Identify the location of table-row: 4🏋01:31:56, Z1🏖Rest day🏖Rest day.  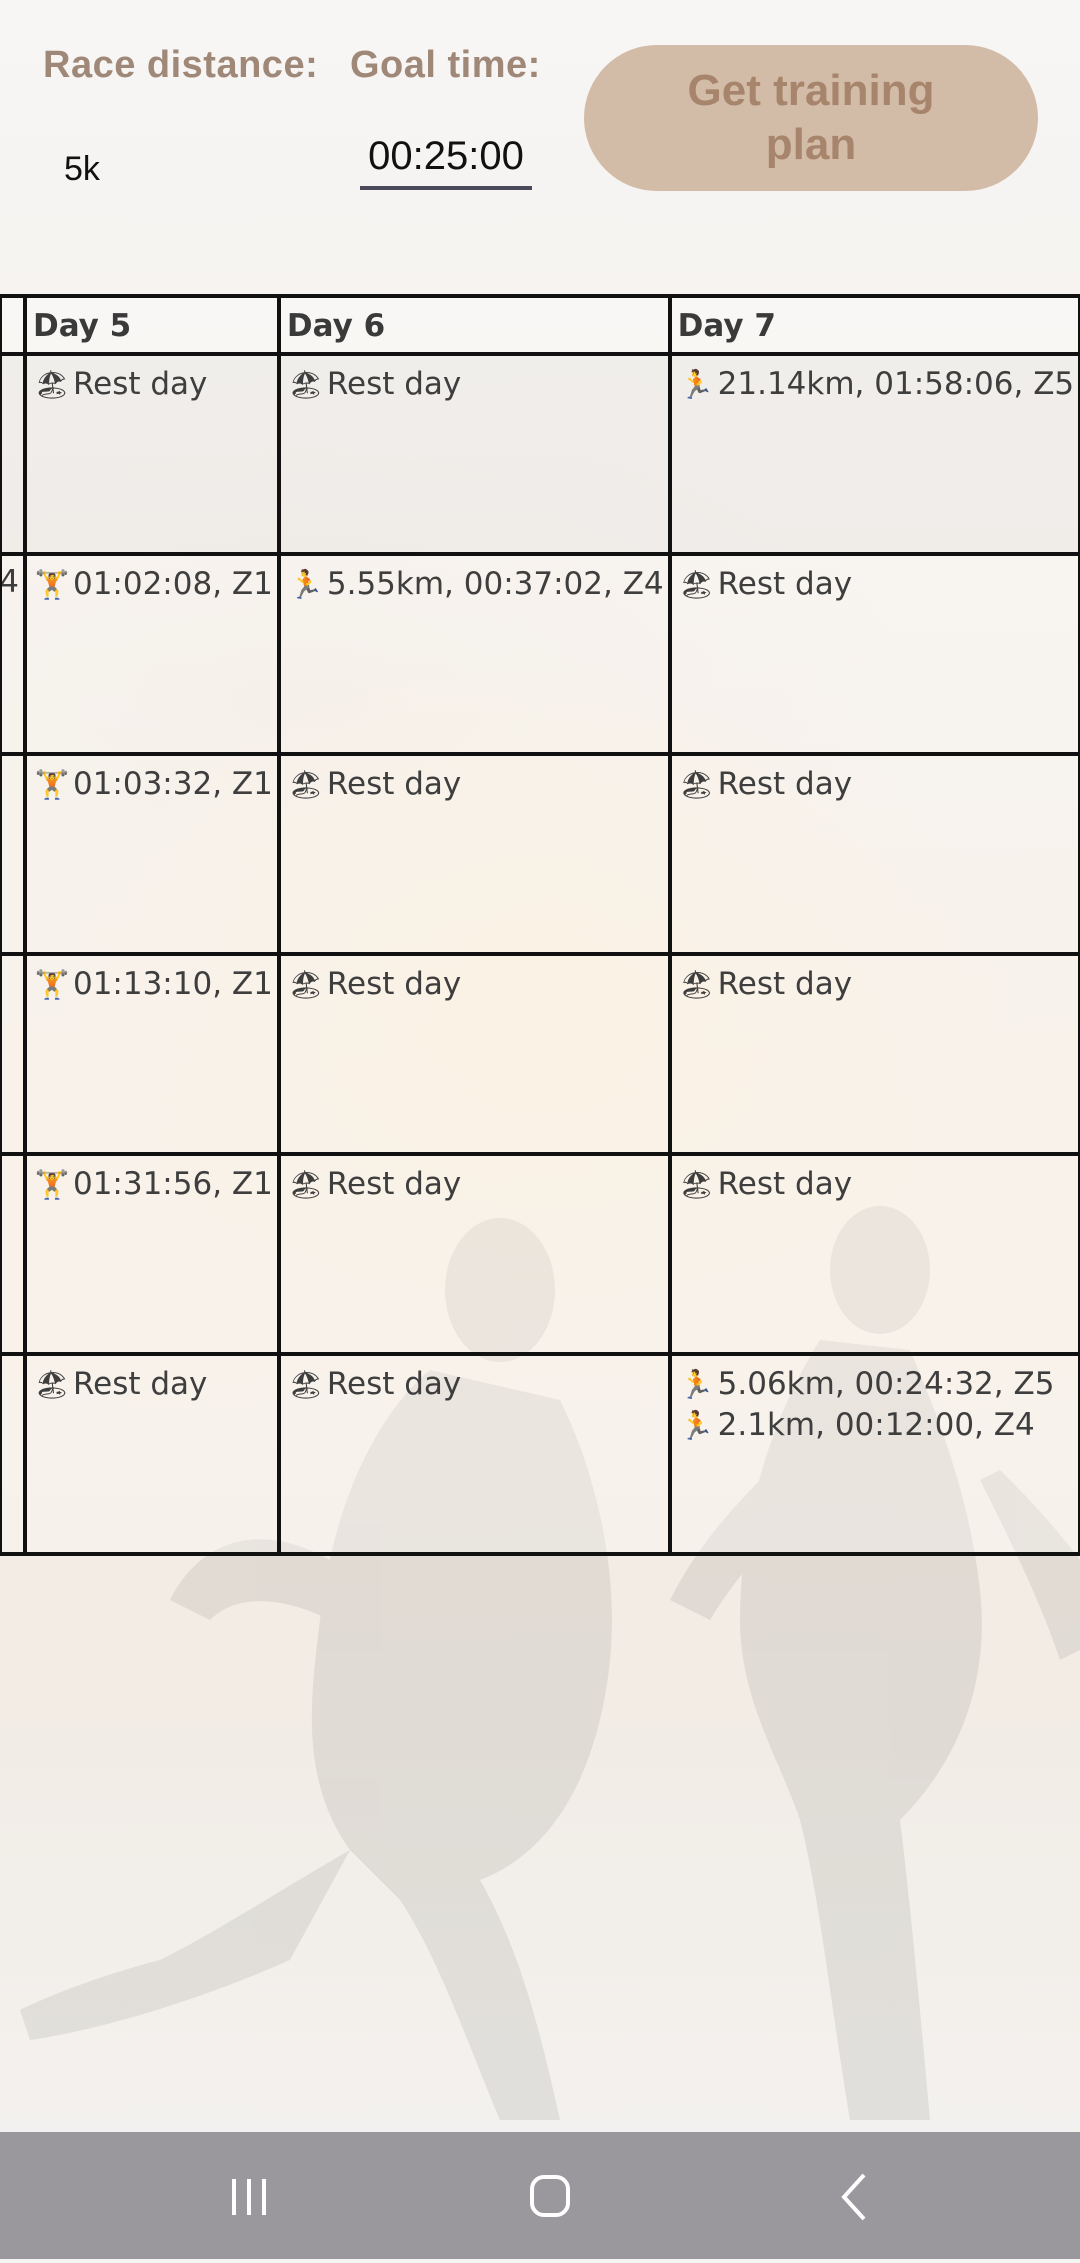
(540, 1254).